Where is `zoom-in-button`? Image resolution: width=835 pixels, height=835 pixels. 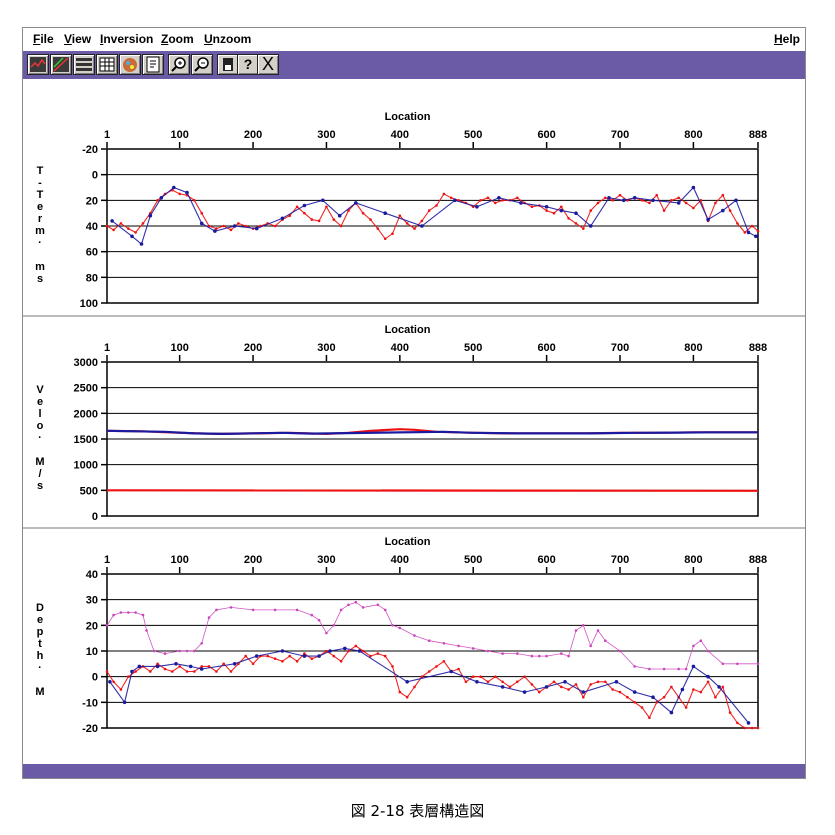
zoom-in-button is located at coordinates (179, 64).